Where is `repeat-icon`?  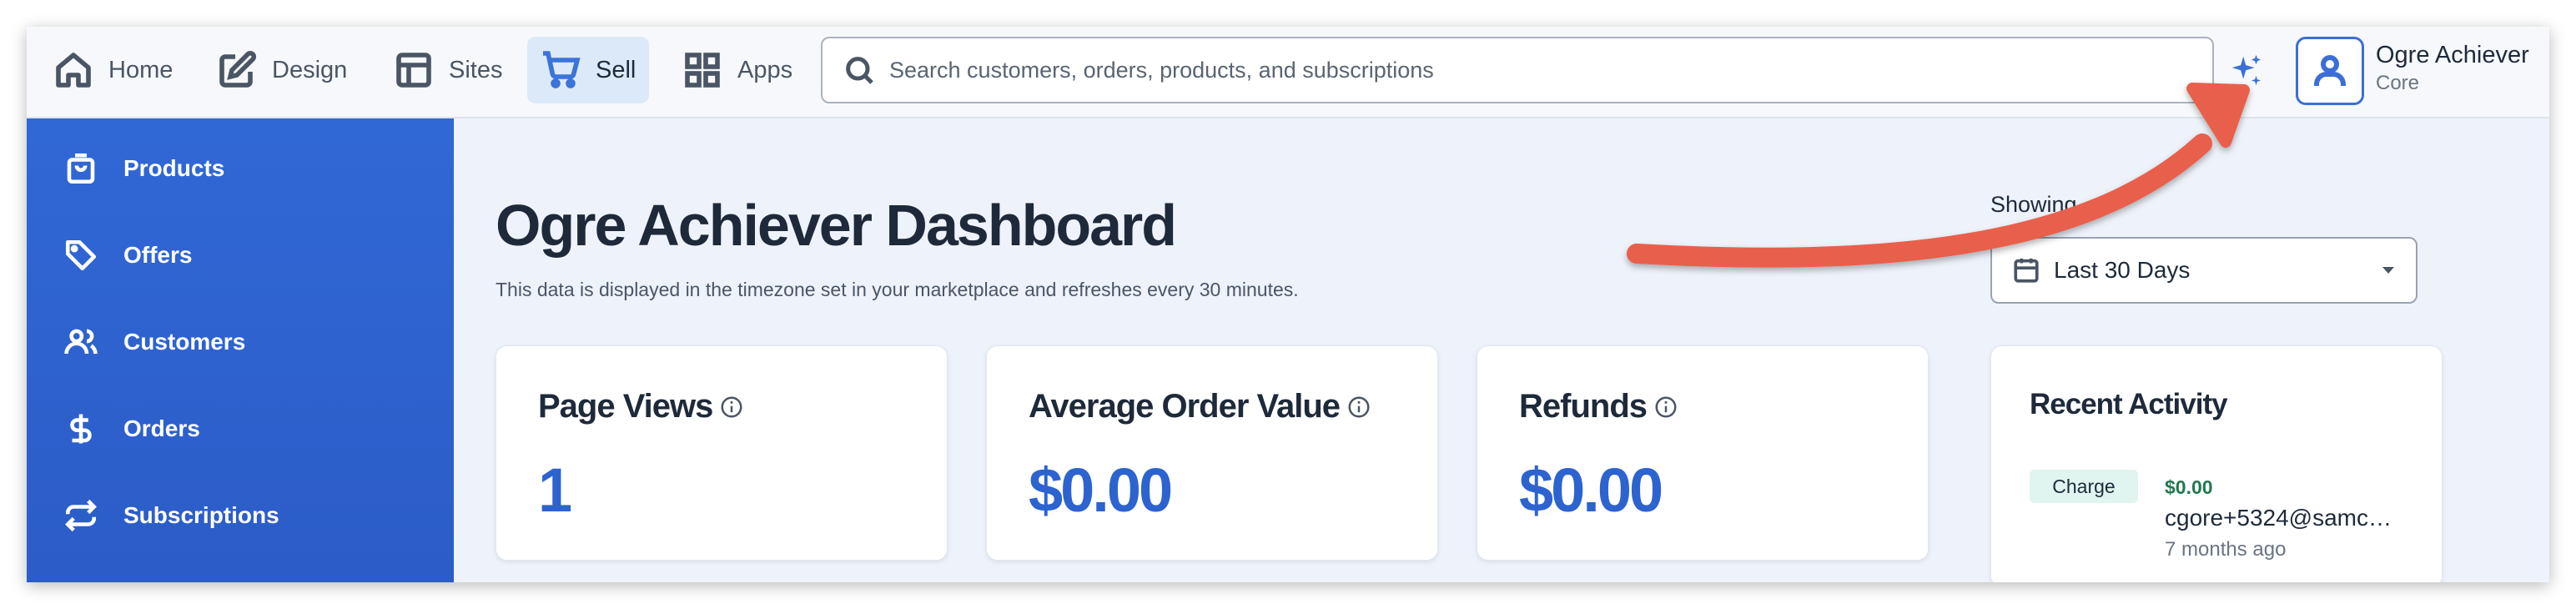 repeat-icon is located at coordinates (81, 515).